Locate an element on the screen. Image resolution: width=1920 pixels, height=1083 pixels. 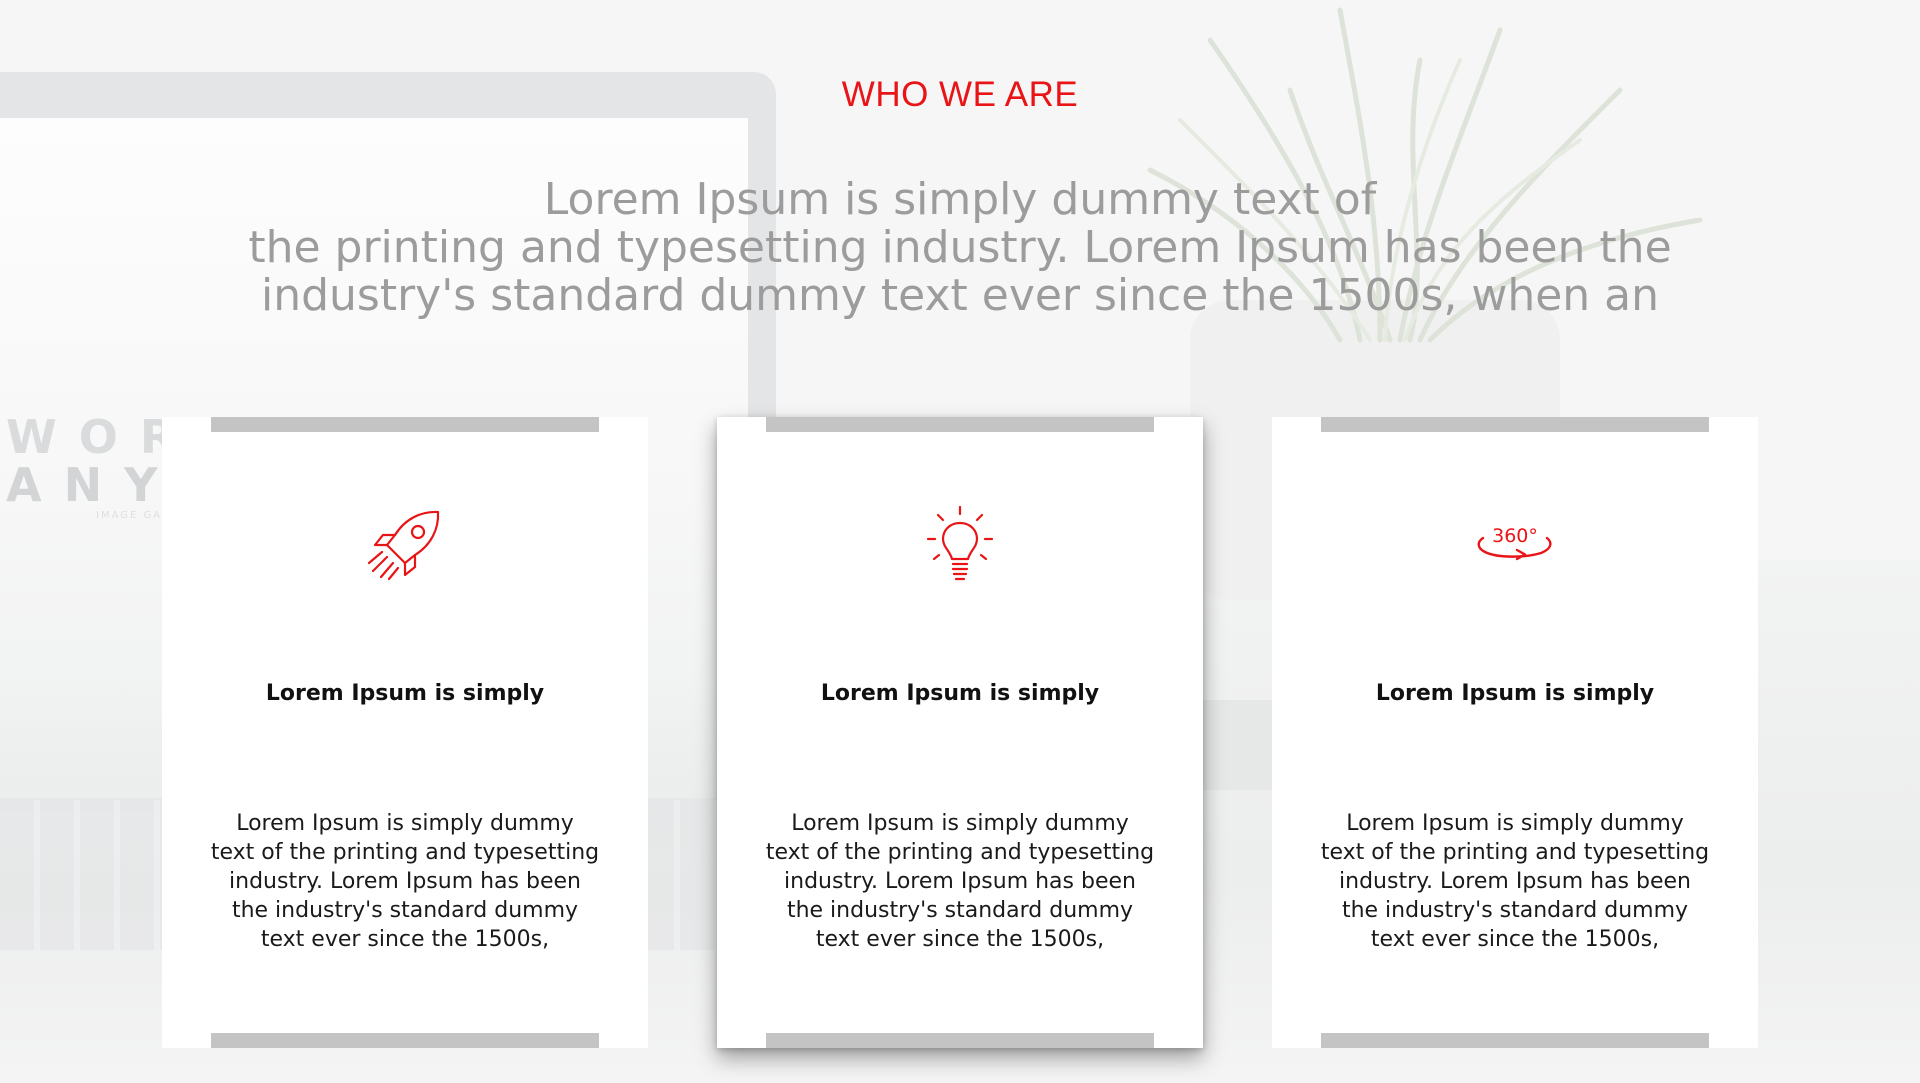
rotate-360-label: 360° is located at coordinates (1515, 536).